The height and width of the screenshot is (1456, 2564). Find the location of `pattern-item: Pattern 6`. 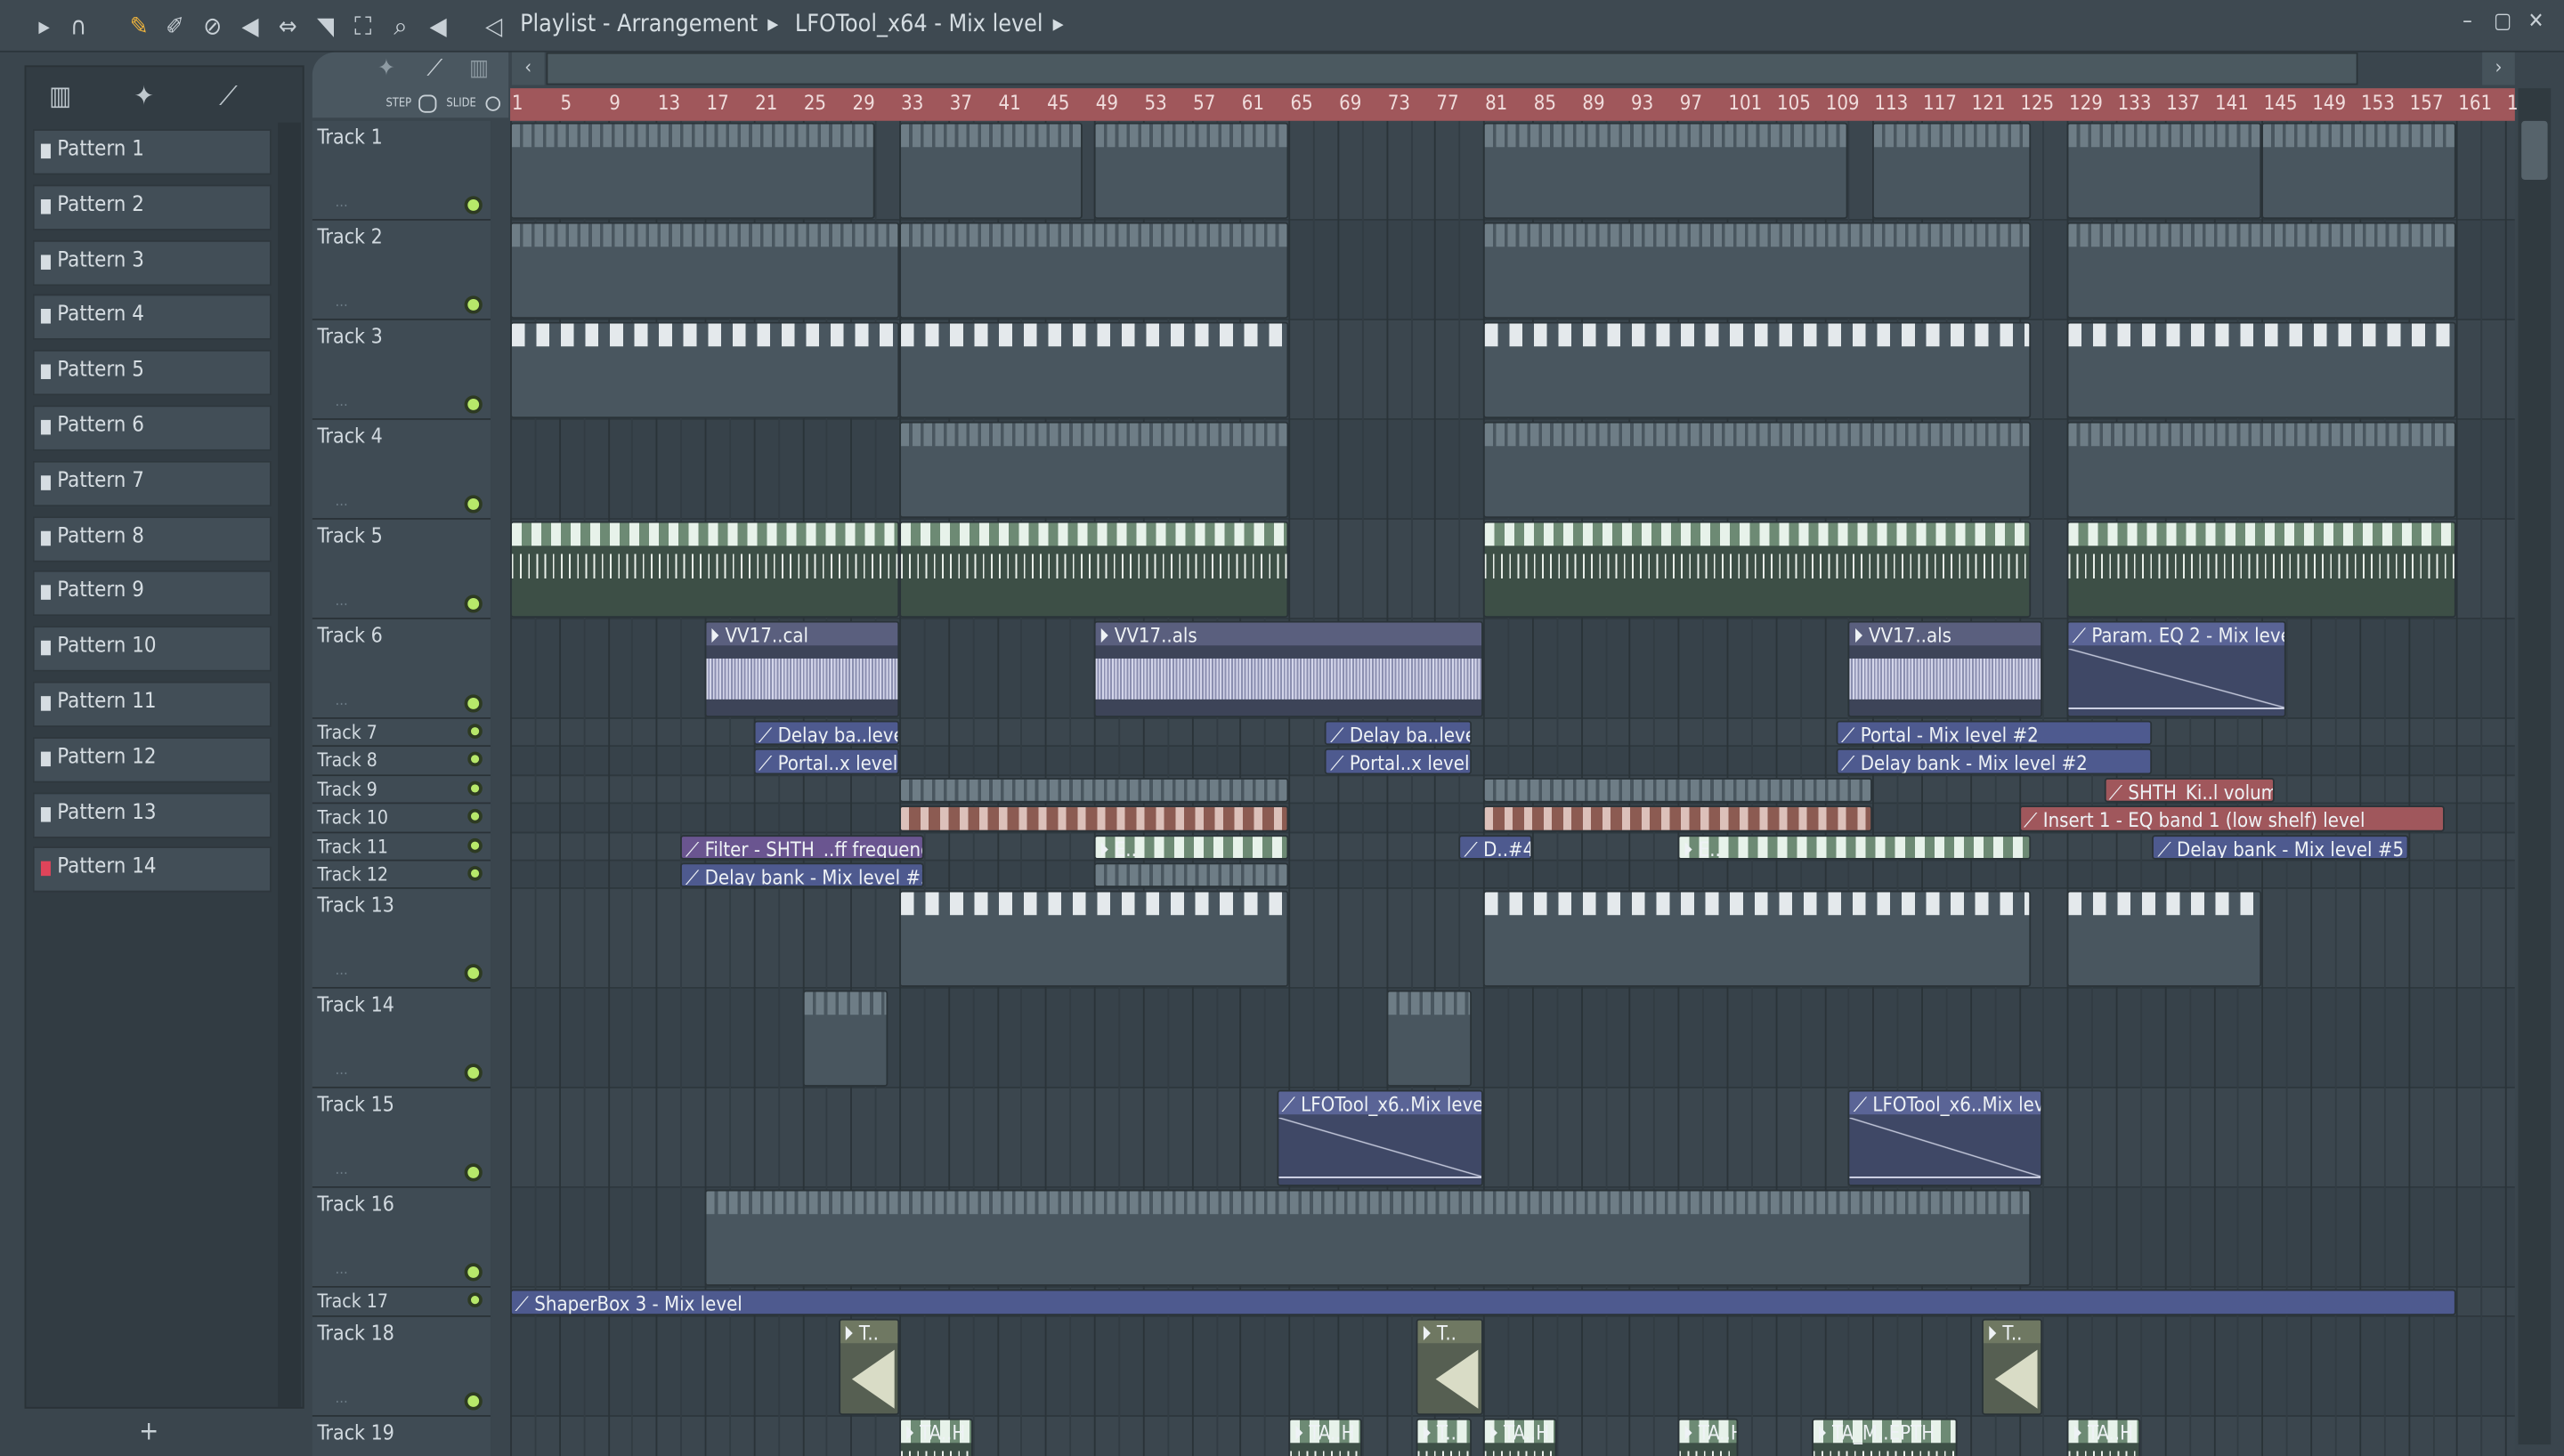

pattern-item: Pattern 6 is located at coordinates (152, 428).